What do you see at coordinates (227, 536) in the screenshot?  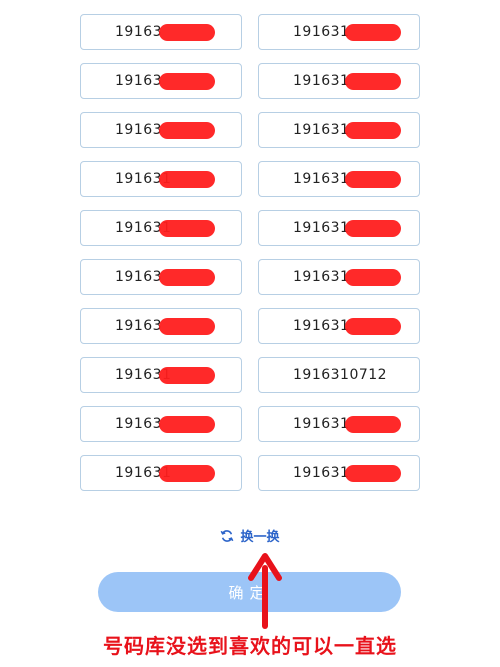 I see `refresh-icon` at bounding box center [227, 536].